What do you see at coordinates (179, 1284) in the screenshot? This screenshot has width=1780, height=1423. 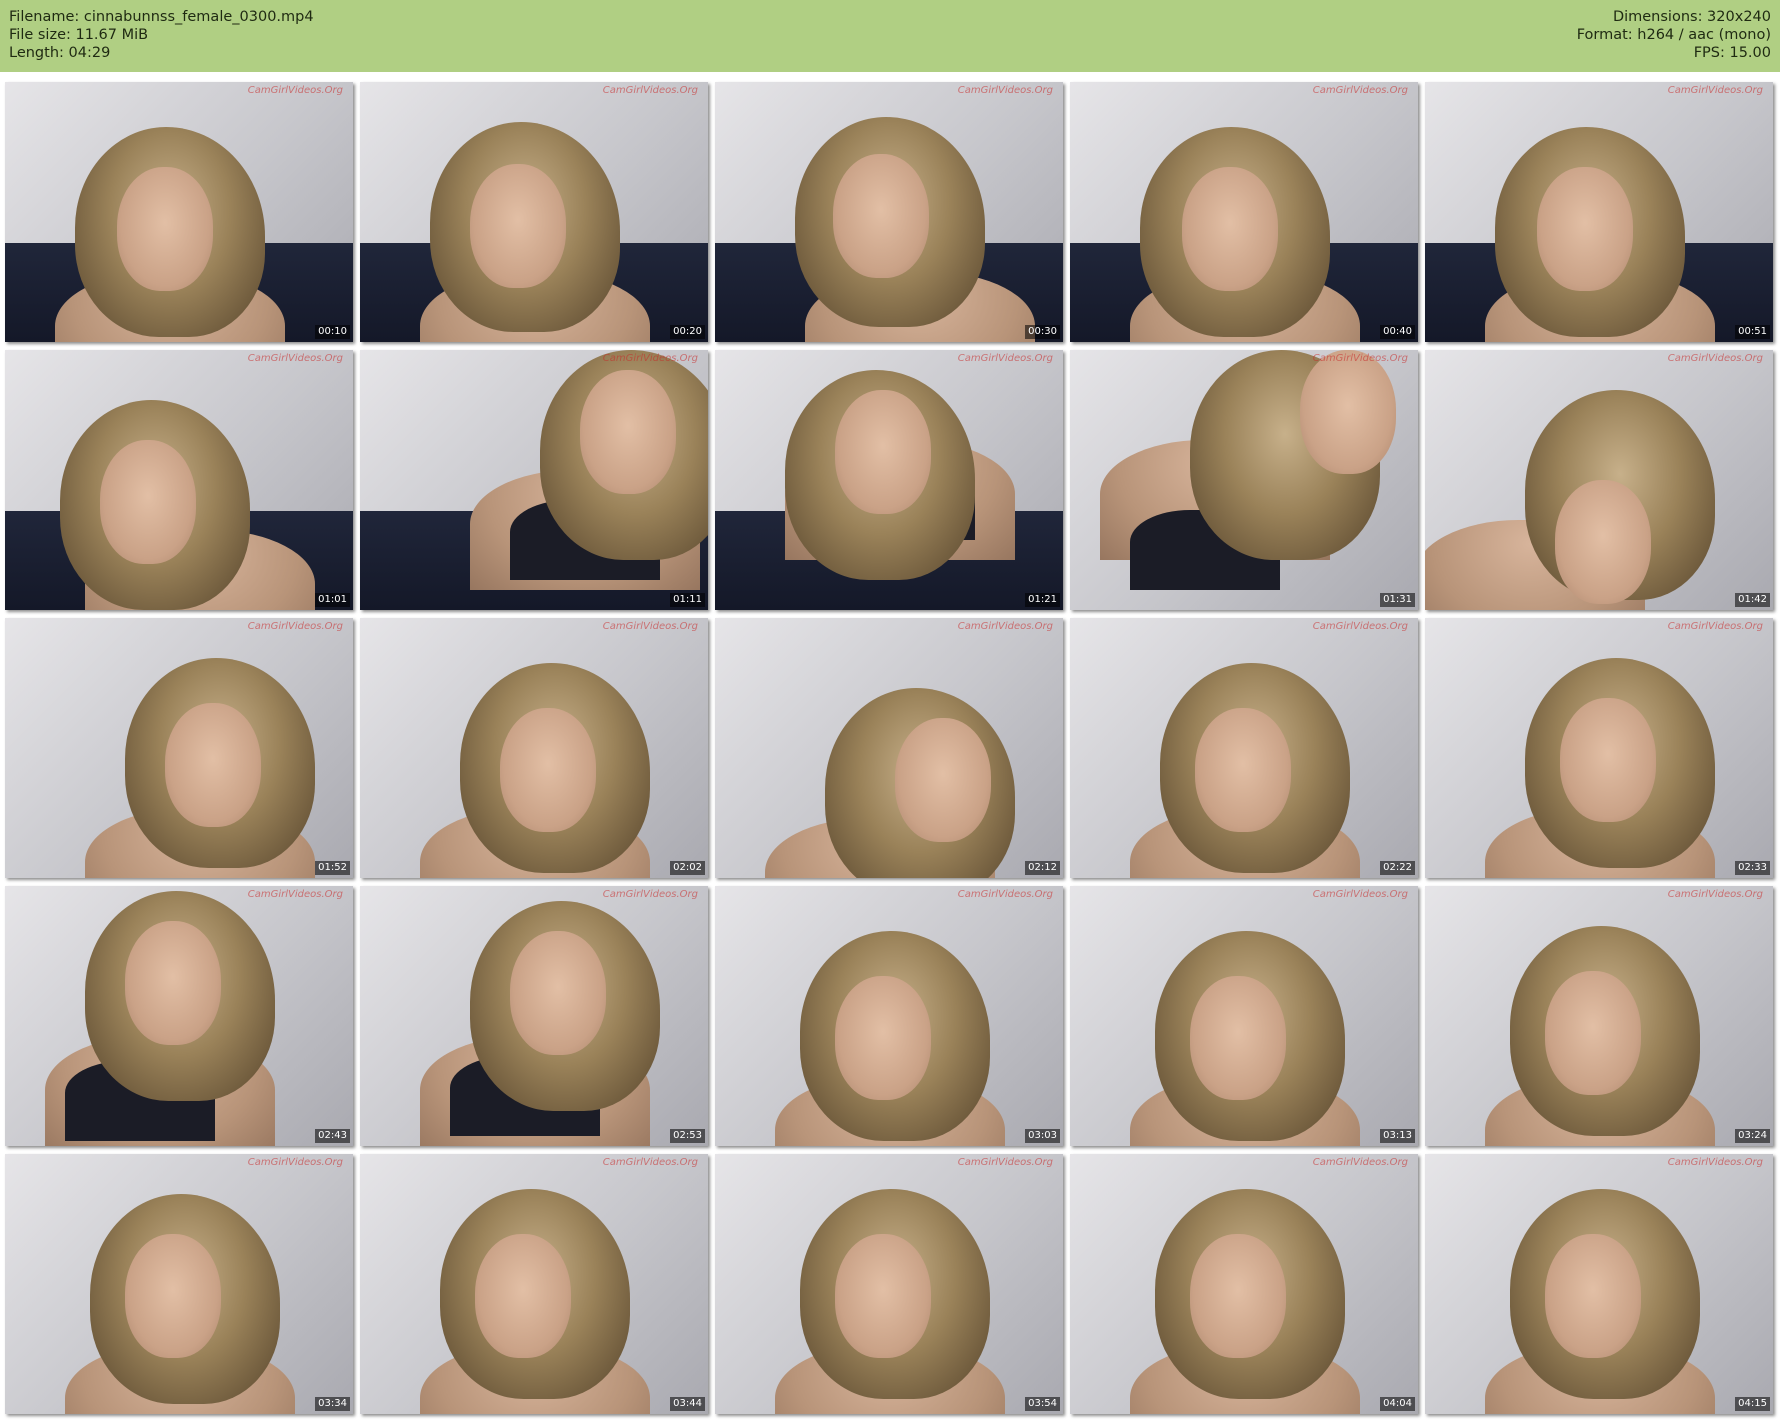 I see `video-frame-thumbnail: CamGirlVideos.Org 03:34` at bounding box center [179, 1284].